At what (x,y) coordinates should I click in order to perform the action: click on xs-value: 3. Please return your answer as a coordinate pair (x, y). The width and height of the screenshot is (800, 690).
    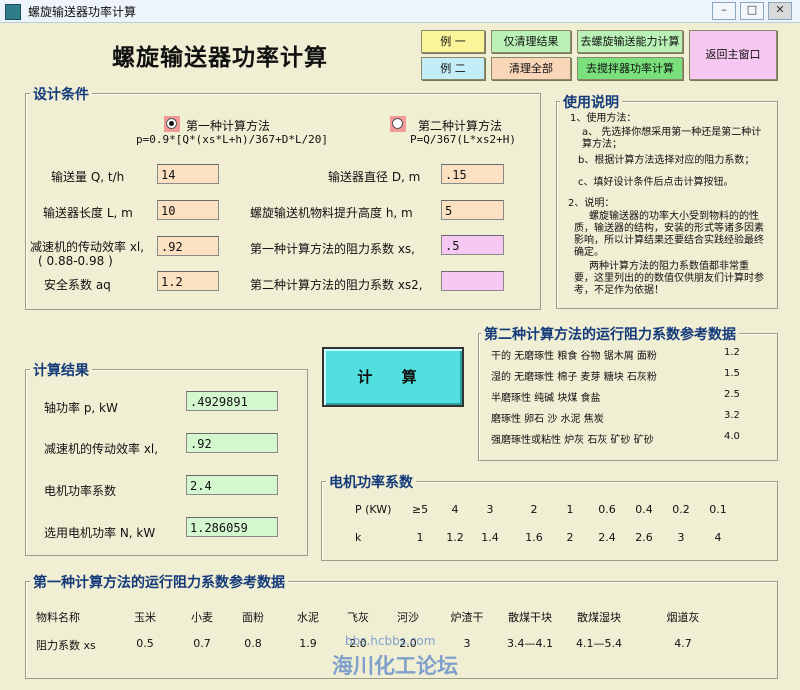
    Looking at the image, I should click on (467, 643).